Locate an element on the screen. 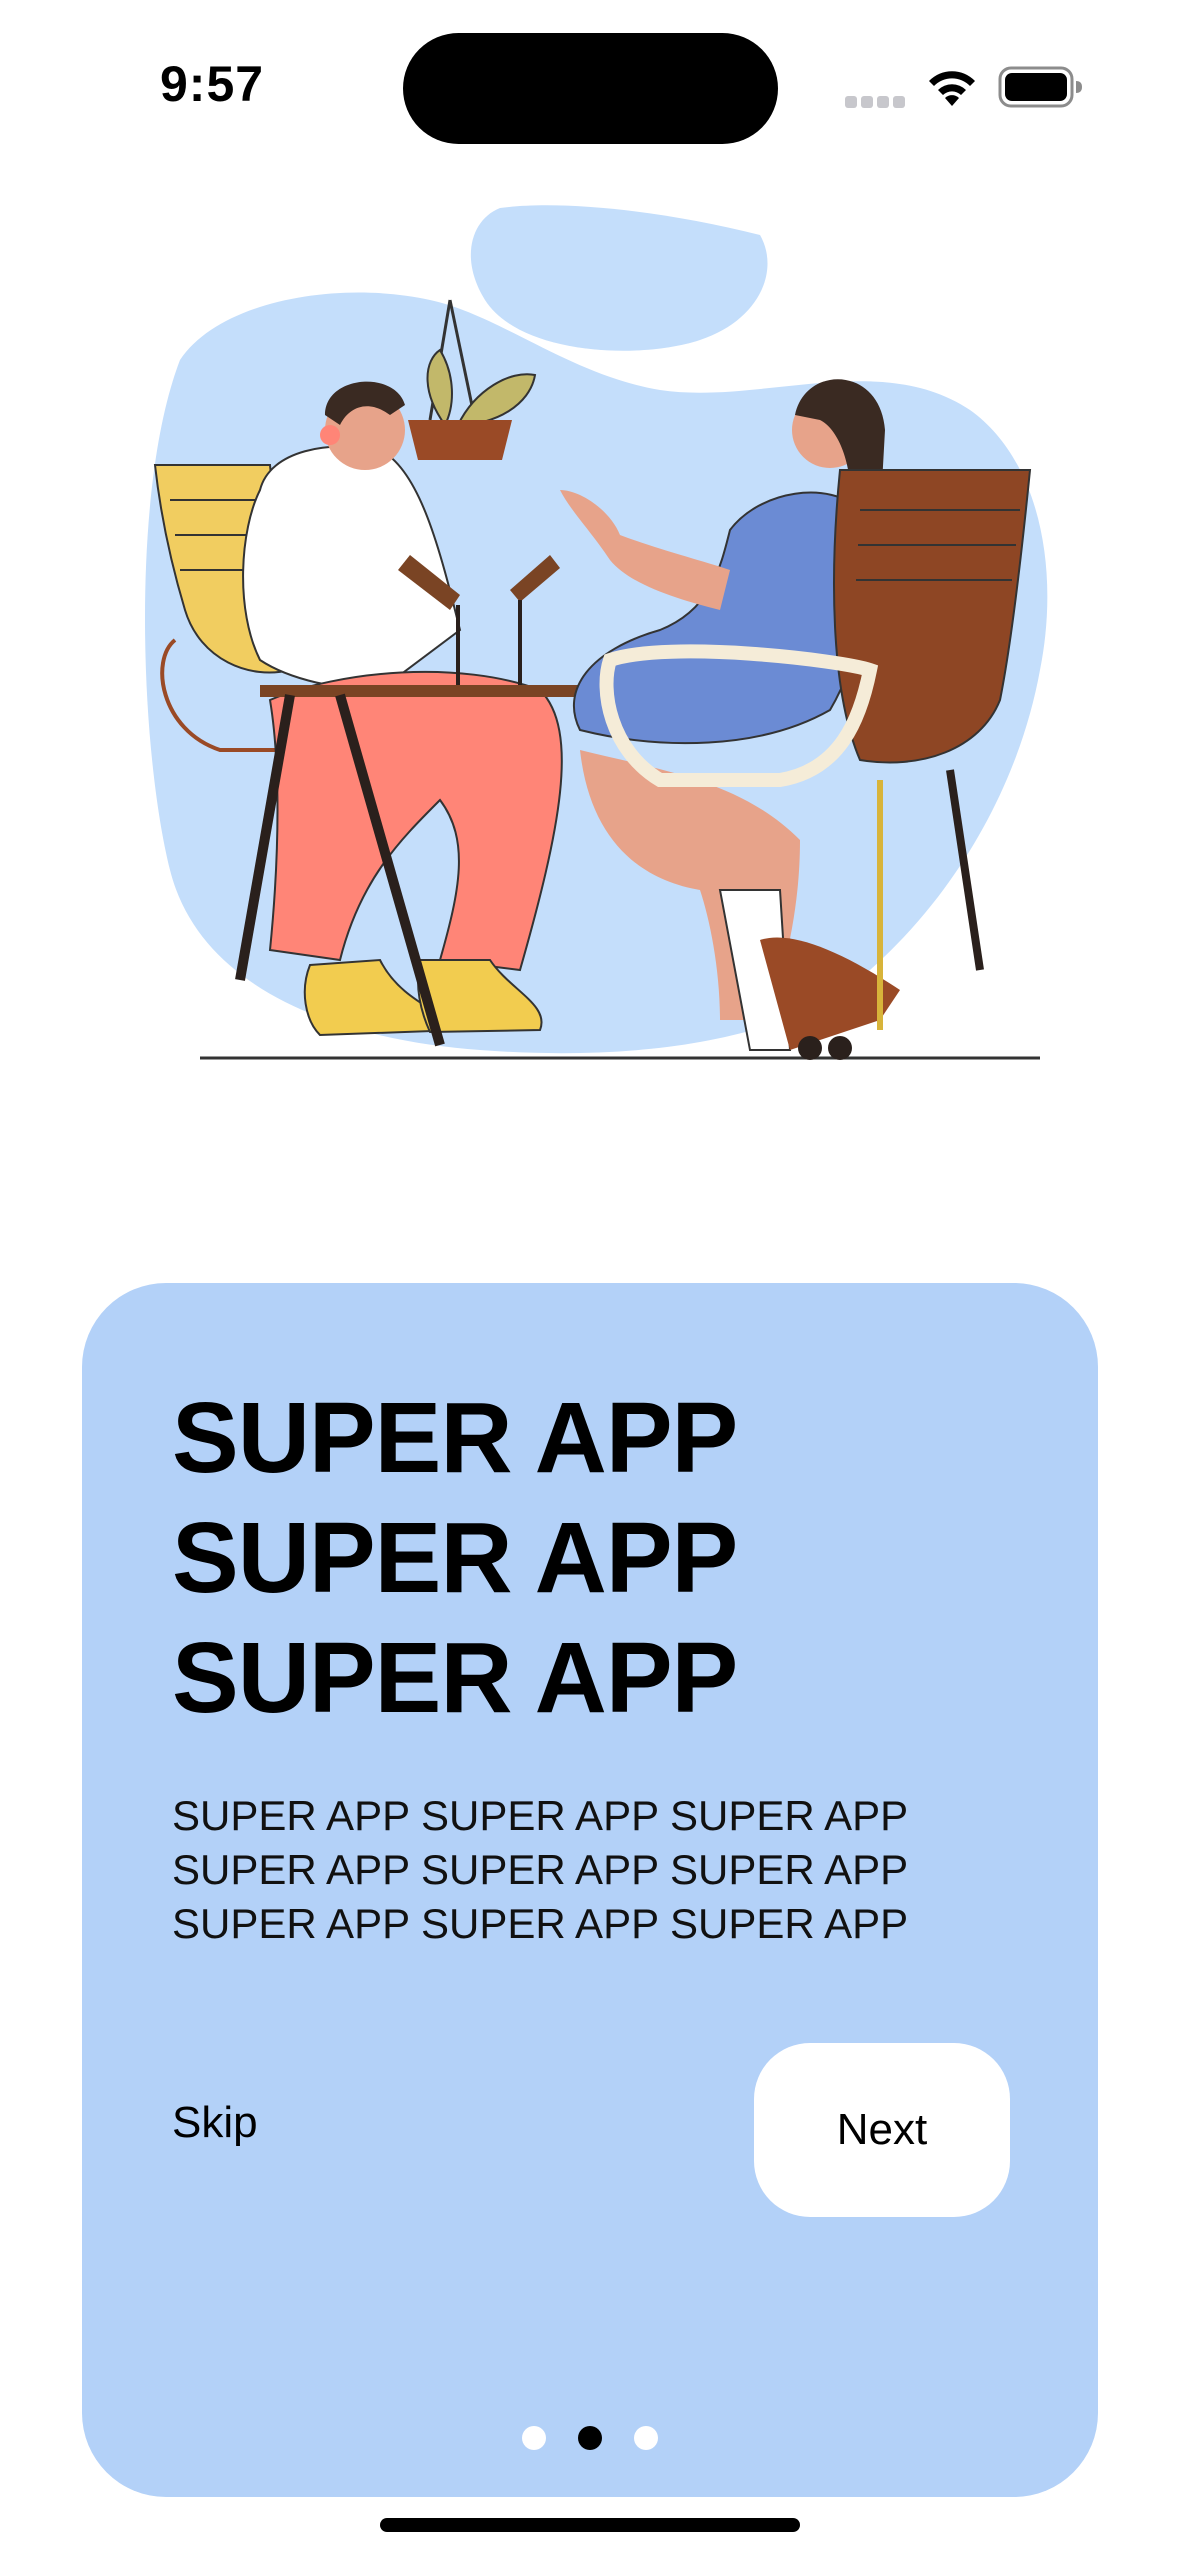  status-bar: 9:57 is located at coordinates (589, 85).